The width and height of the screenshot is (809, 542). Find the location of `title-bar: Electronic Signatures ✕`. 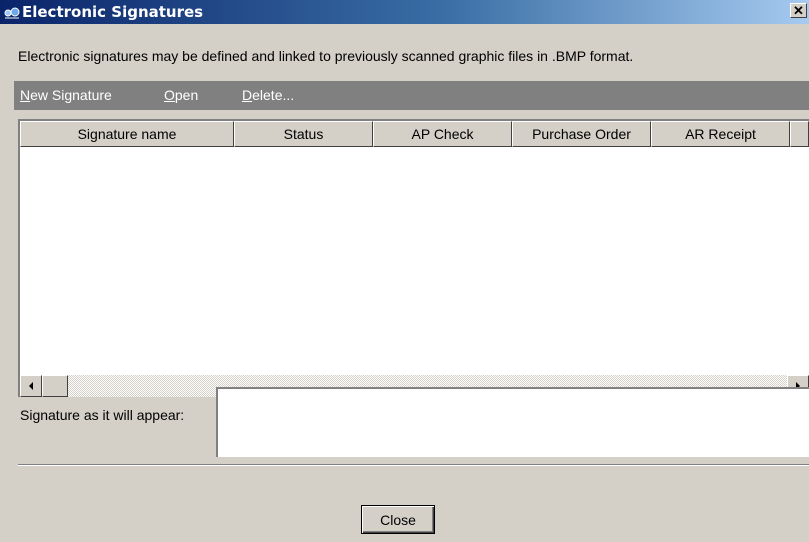

title-bar: Electronic Signatures ✕ is located at coordinates (404, 12).